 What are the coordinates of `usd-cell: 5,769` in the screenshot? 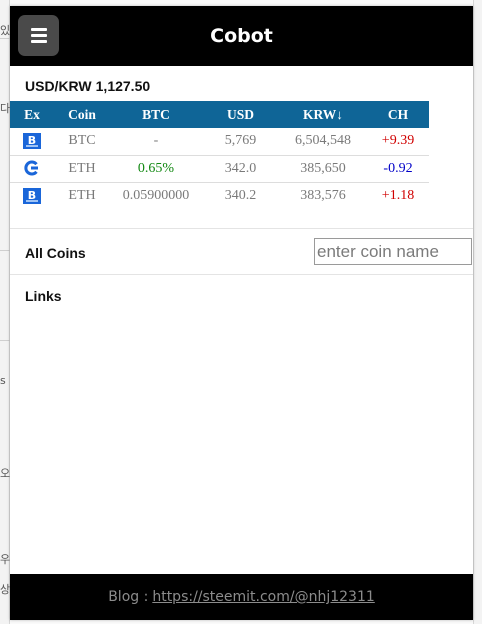 It's located at (240, 141).